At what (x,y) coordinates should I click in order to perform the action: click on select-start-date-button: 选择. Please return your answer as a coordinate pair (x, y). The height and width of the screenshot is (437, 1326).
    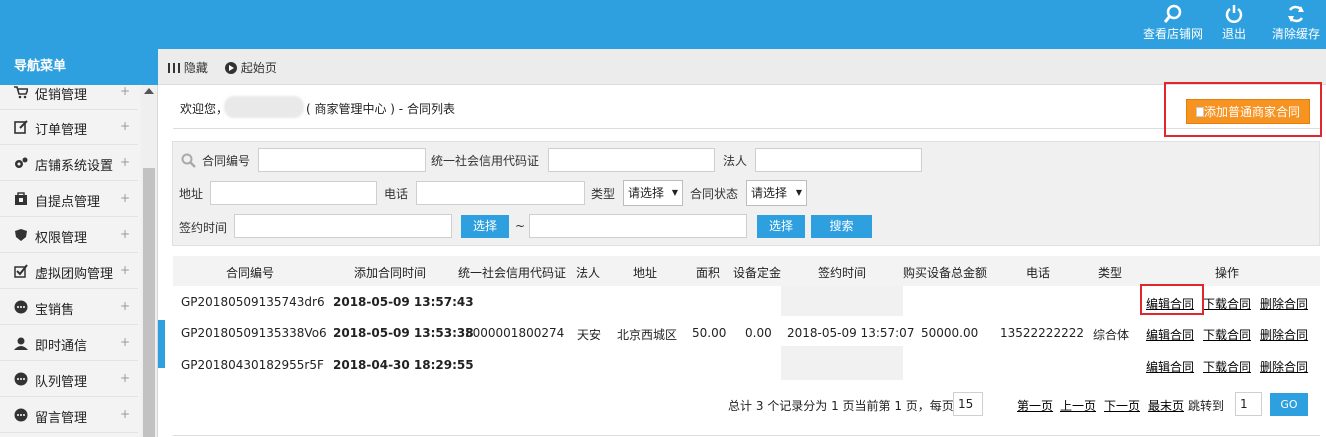
    Looking at the image, I should click on (485, 226).